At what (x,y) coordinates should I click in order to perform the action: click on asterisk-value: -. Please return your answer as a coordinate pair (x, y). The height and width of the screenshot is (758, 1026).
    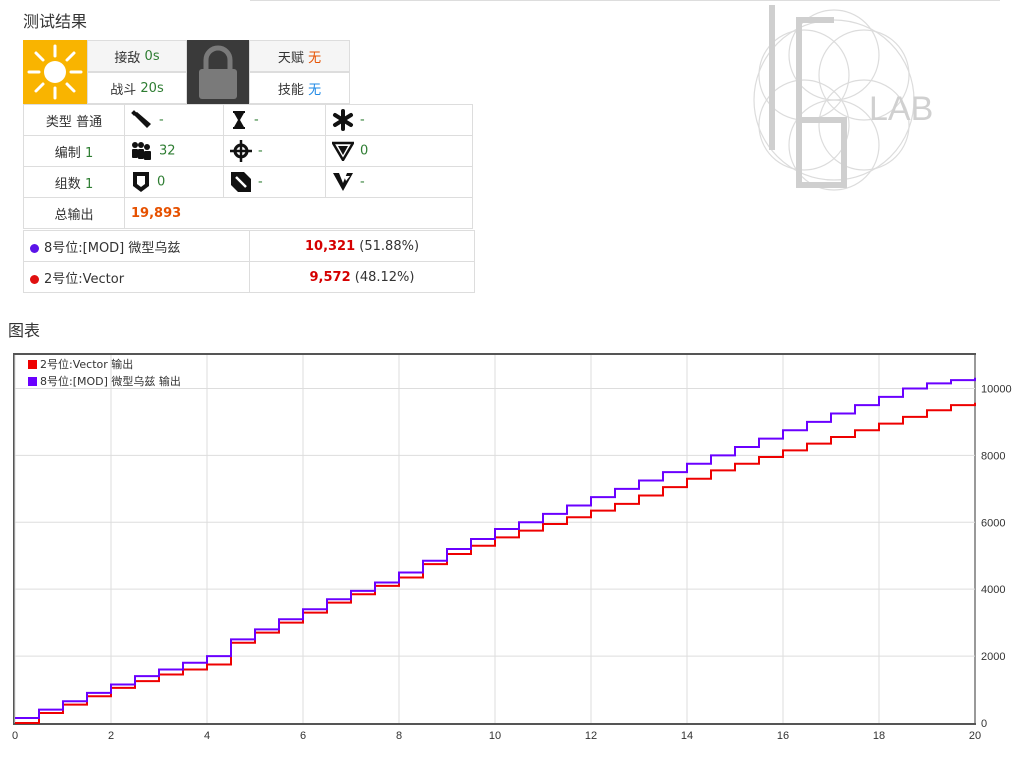
    Looking at the image, I should click on (362, 120).